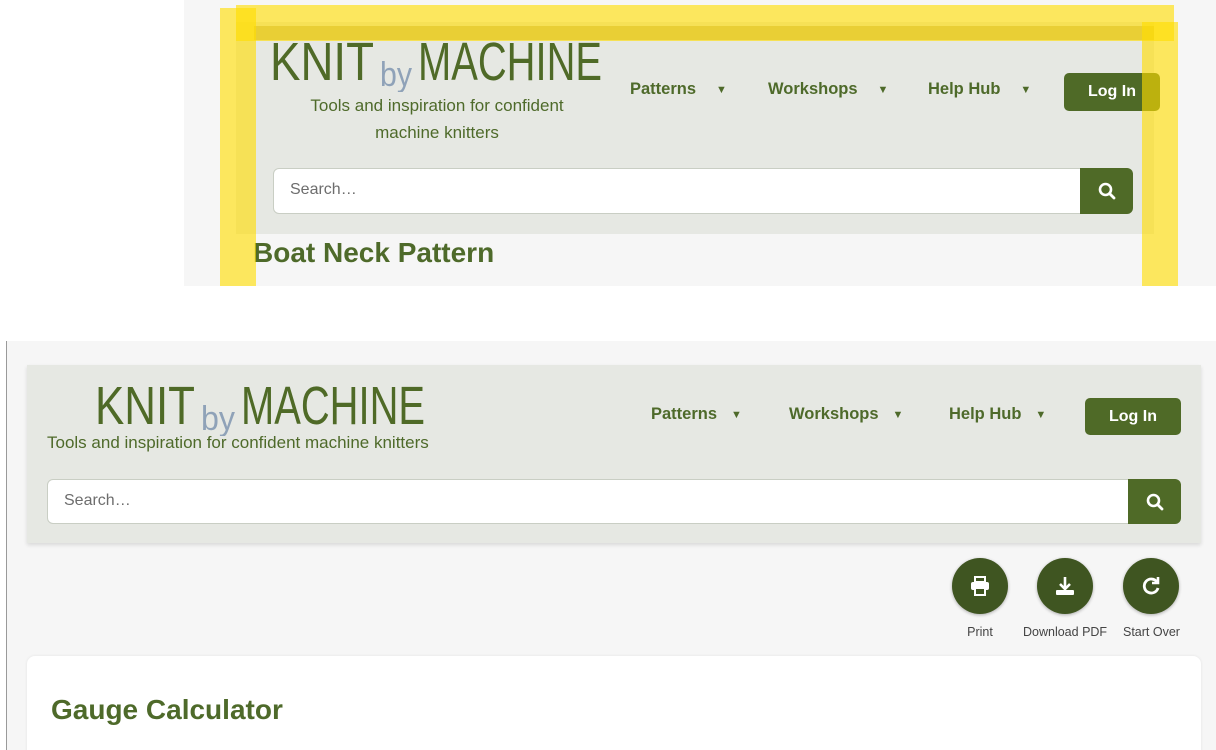 This screenshot has width=1216, height=750. What do you see at coordinates (1133, 416) in the screenshot?
I see `login-button: Log In` at bounding box center [1133, 416].